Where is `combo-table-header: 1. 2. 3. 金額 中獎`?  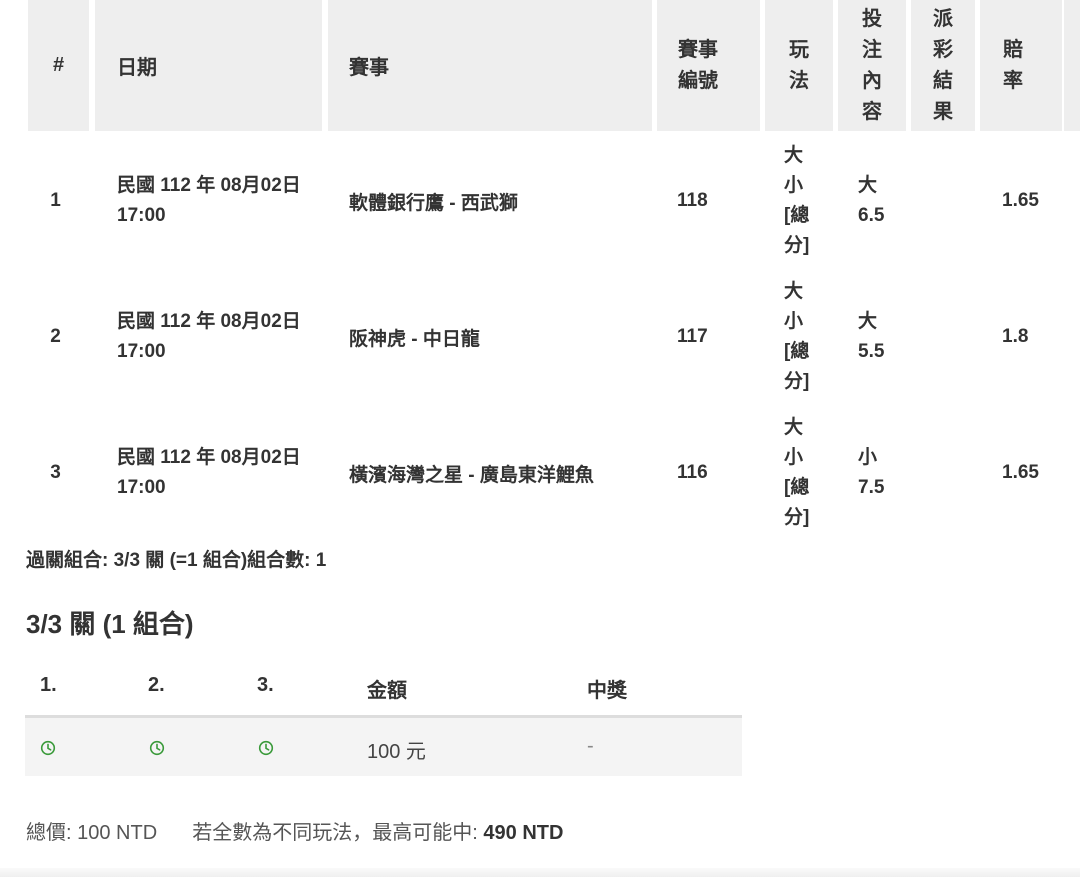 combo-table-header: 1. 2. 3. 金額 中獎 is located at coordinates (383, 689).